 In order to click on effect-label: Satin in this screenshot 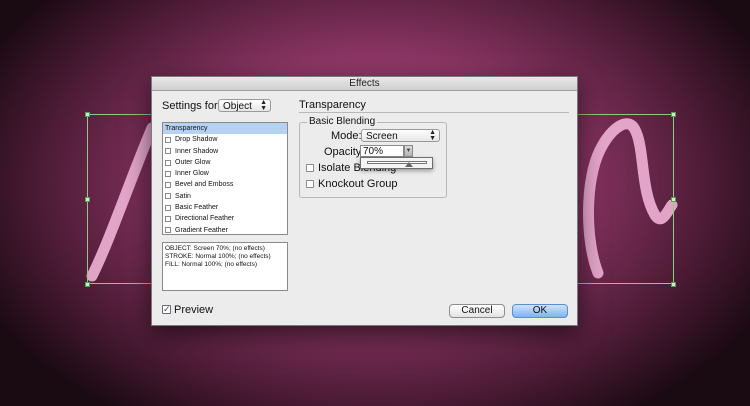, I will do `click(183, 196)`.